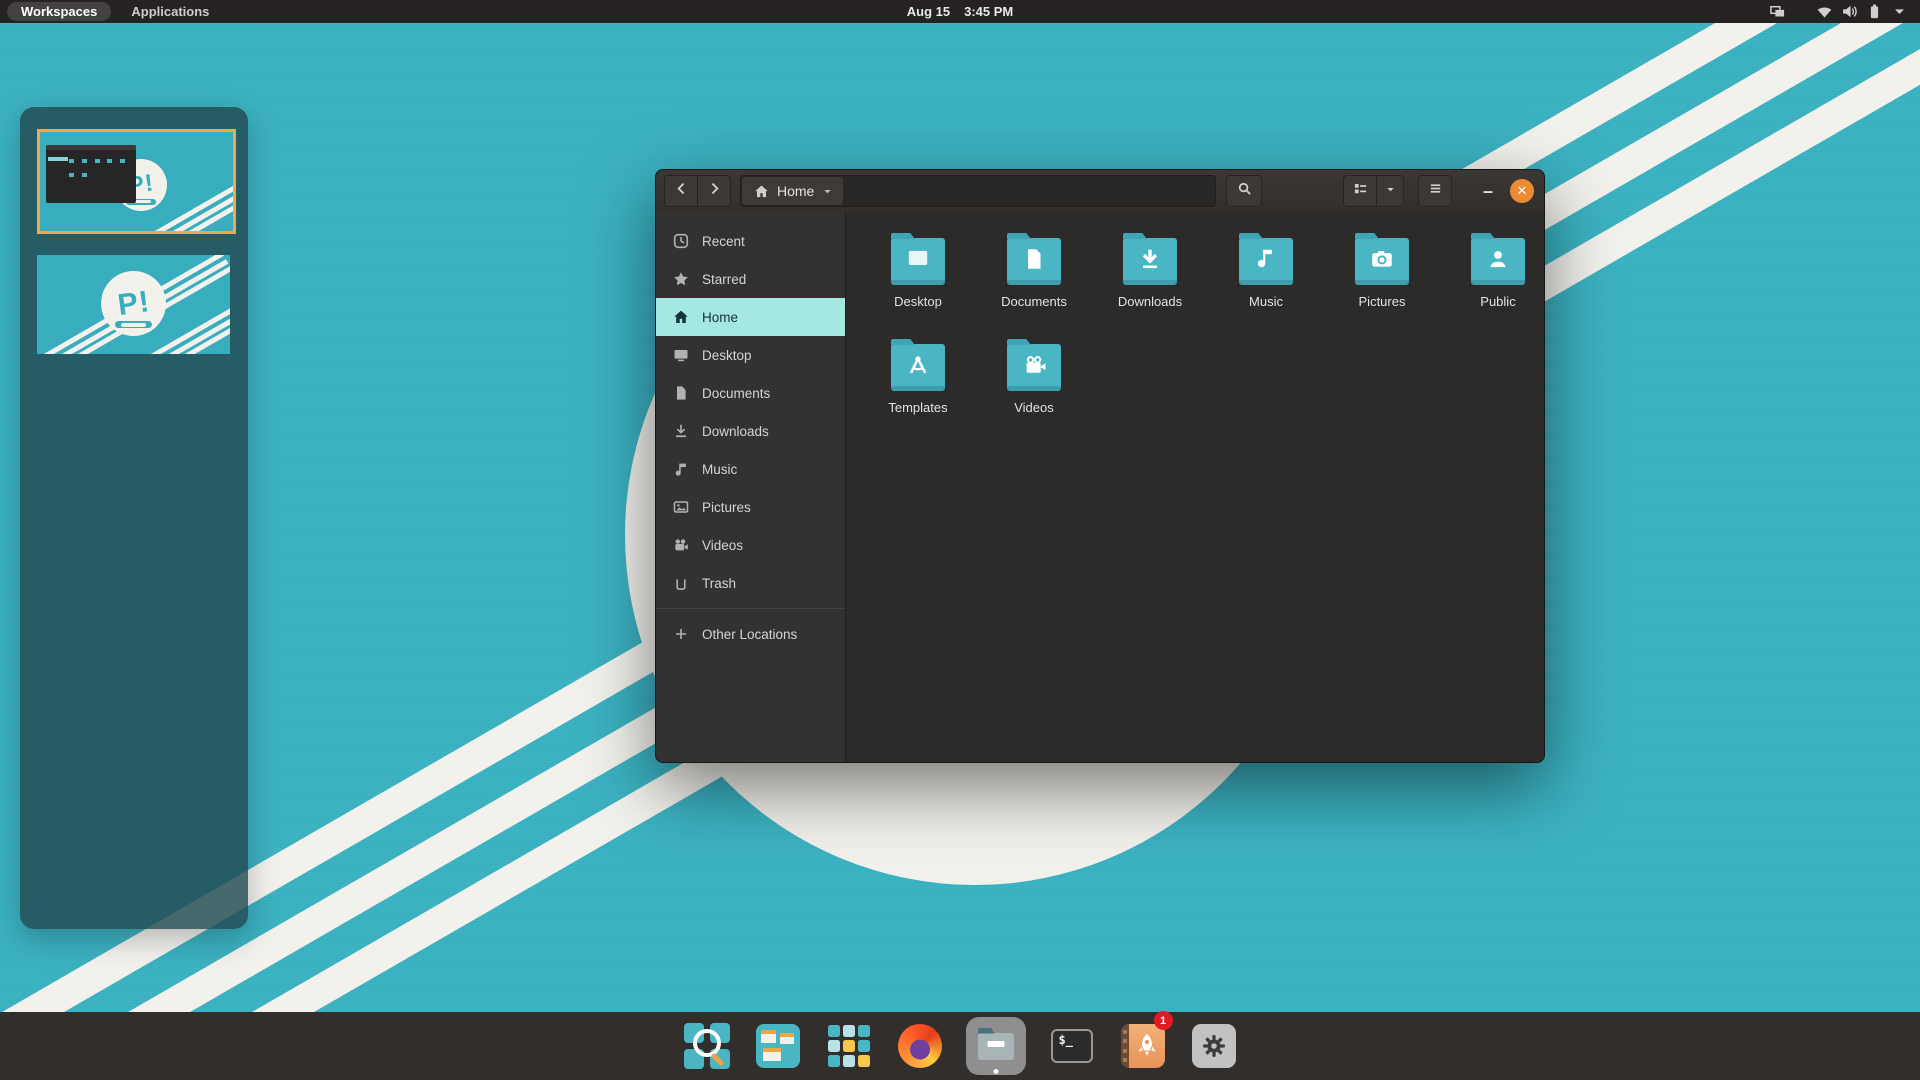 The image size is (1920, 1080). I want to click on sidebar-item-other-locations: Other Locations, so click(750, 634).